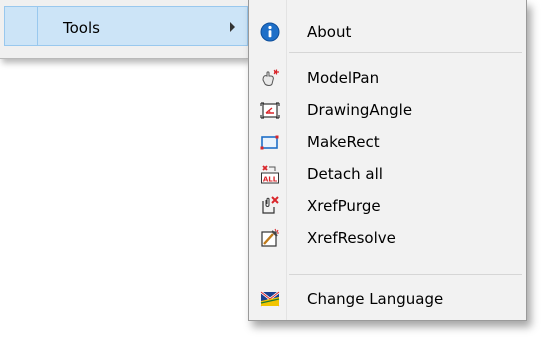 The image size is (557, 340). Describe the element at coordinates (270, 78) in the screenshot. I see `pan-hand-icon` at that location.